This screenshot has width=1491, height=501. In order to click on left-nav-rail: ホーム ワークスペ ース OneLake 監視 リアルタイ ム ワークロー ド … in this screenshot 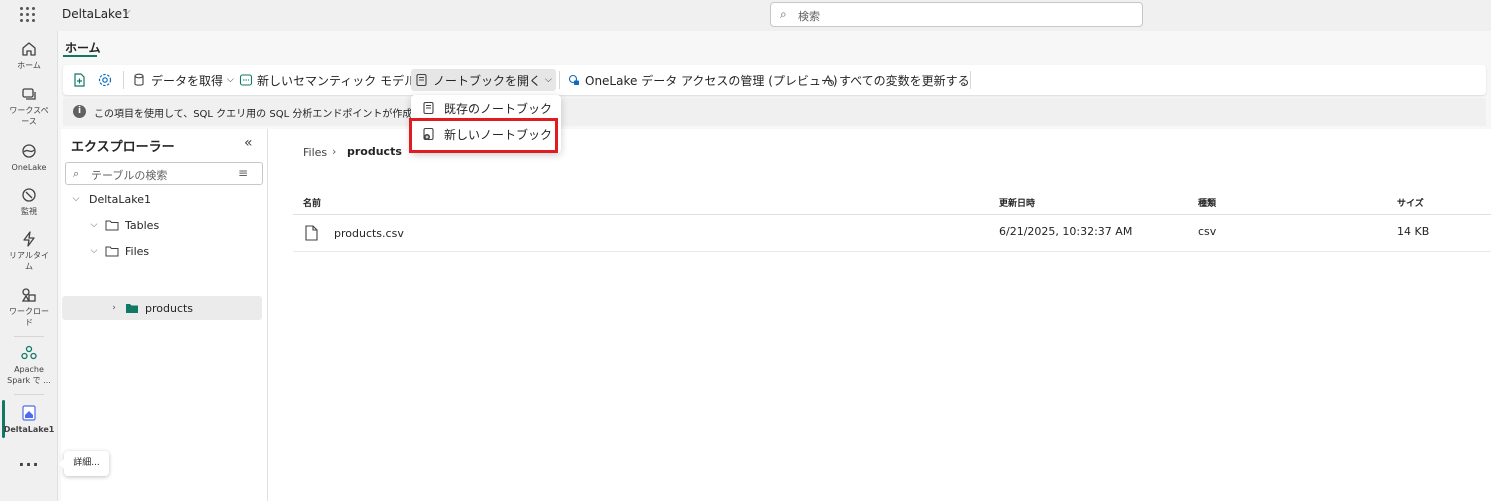, I will do `click(29, 266)`.